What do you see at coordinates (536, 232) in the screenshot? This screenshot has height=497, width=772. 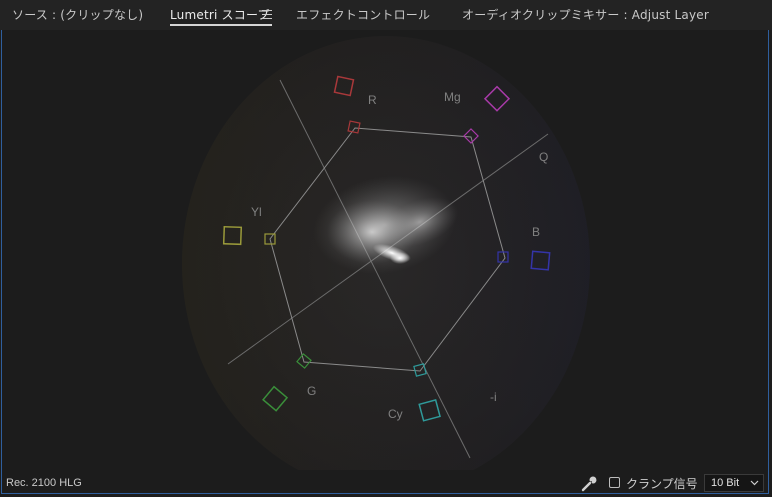 I see `label-b: B` at bounding box center [536, 232].